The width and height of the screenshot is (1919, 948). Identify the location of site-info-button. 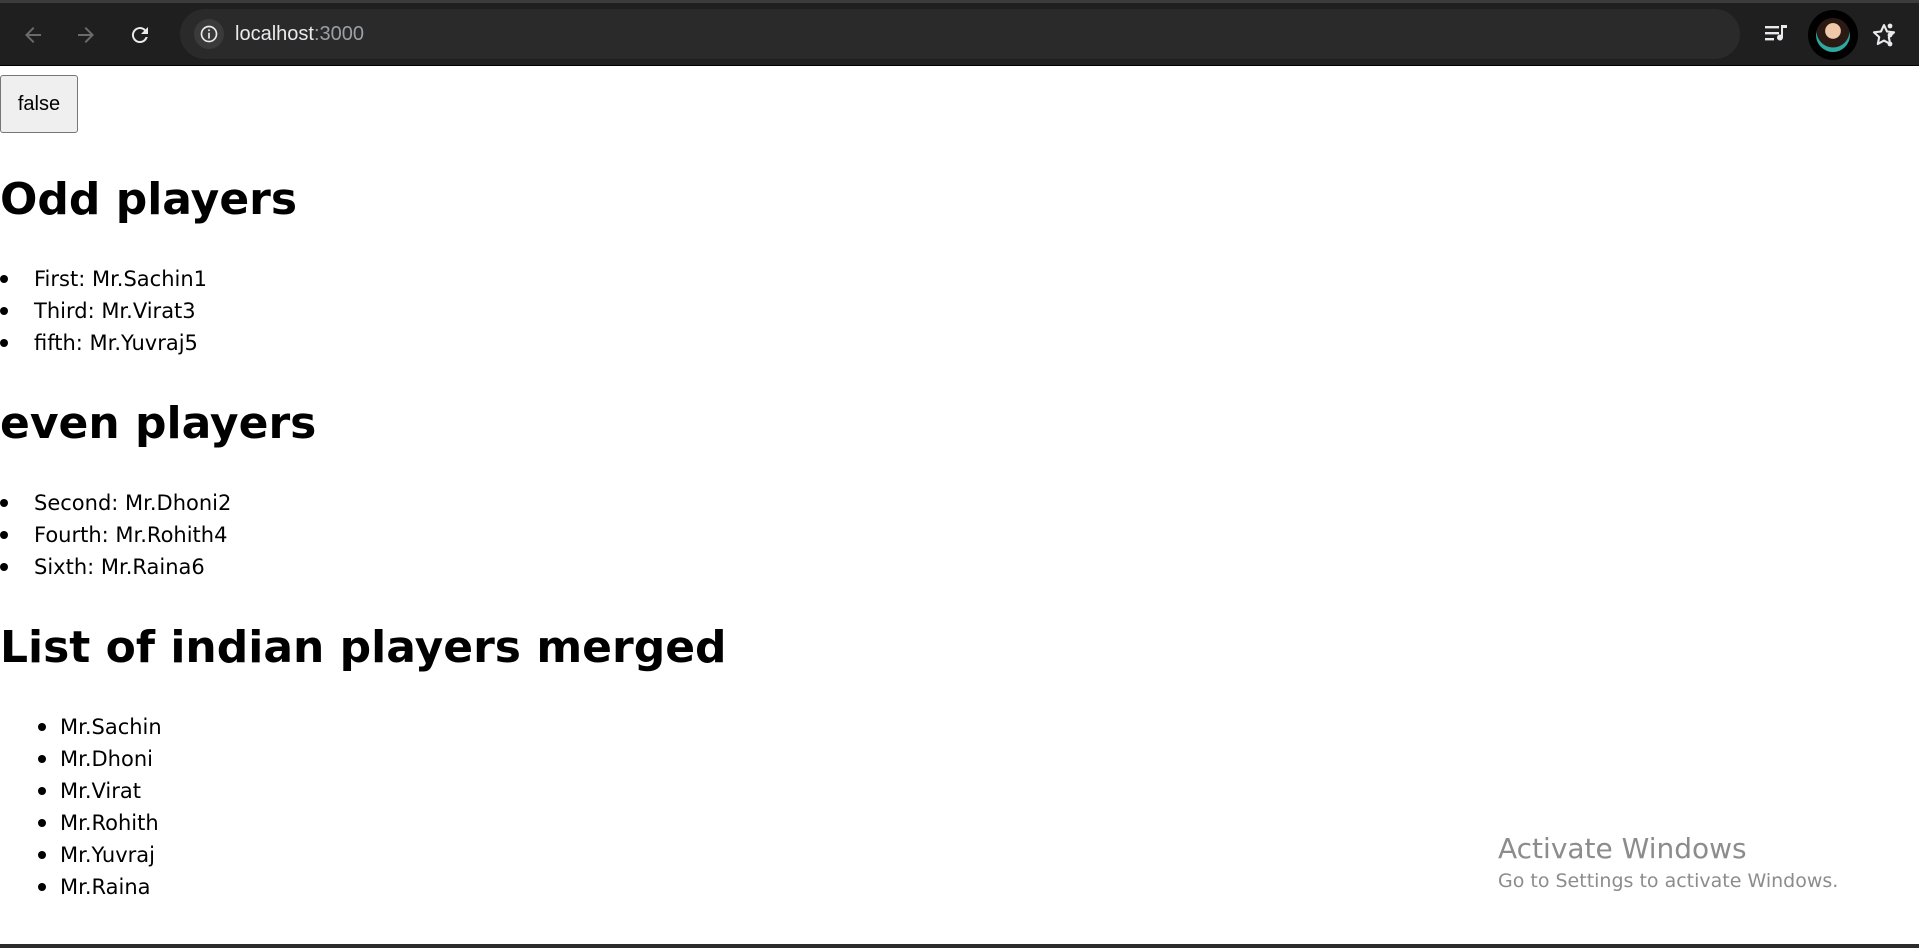
(209, 34).